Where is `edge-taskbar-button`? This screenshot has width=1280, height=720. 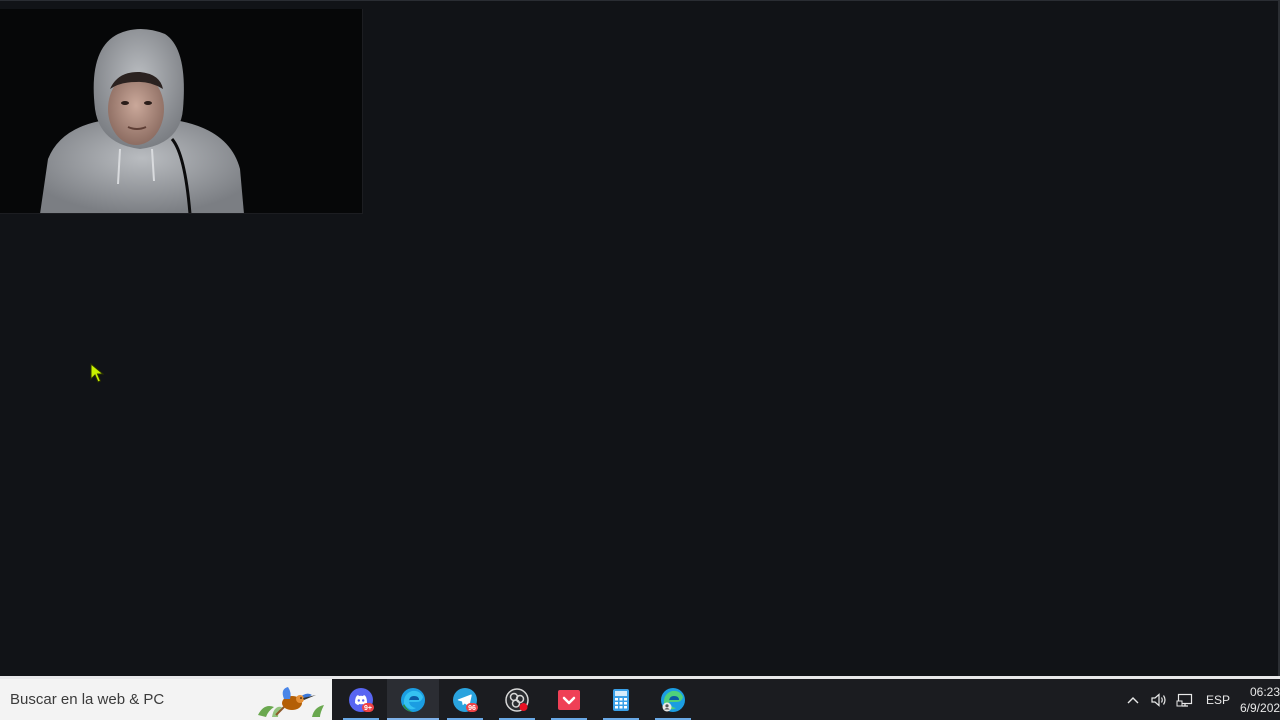
edge-taskbar-button is located at coordinates (413, 699).